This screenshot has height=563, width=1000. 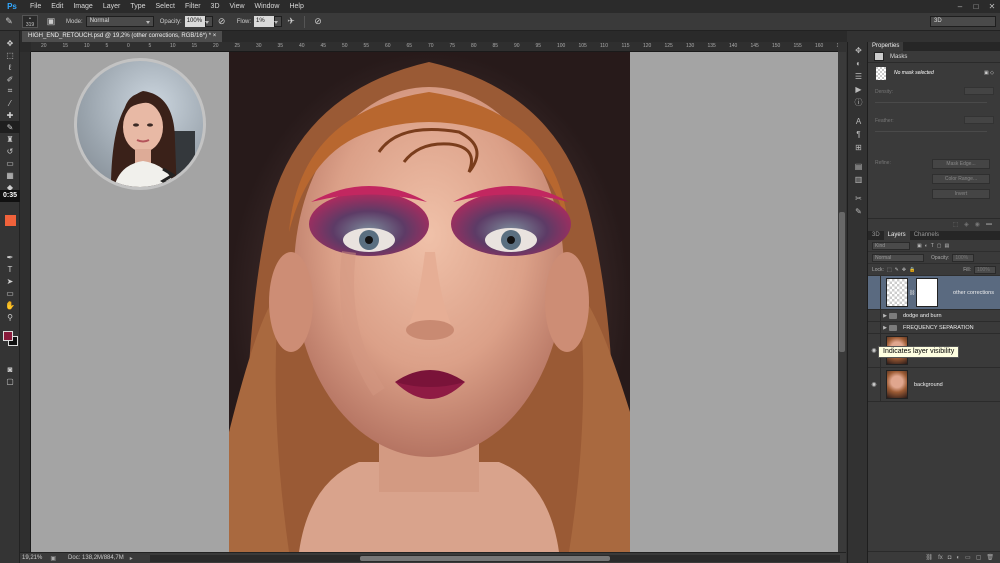 I want to click on flow-input: 1%, so click(x=264, y=21).